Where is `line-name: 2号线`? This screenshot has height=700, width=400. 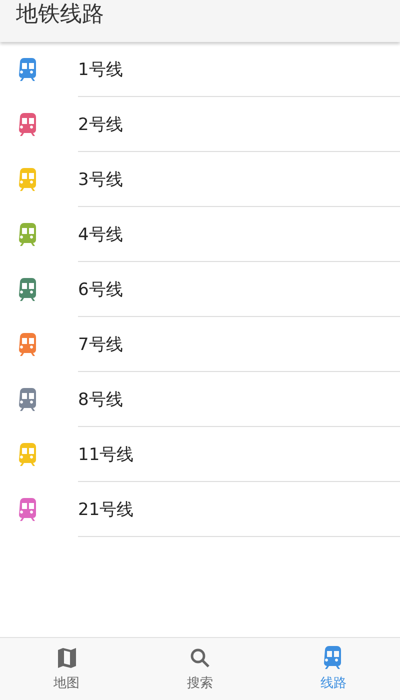 line-name: 2号线 is located at coordinates (100, 124).